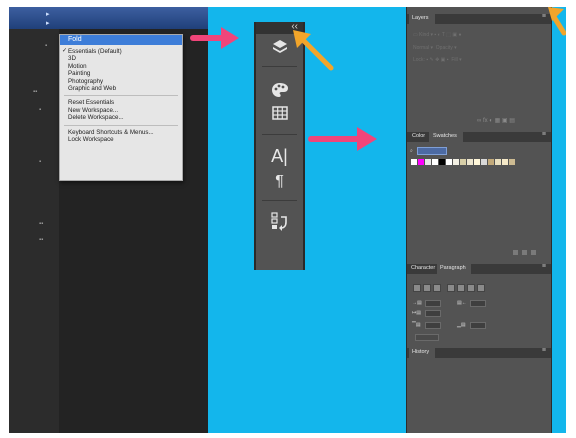 Image resolution: width=576 pixels, height=438 pixels. Describe the element at coordinates (121, 81) in the screenshot. I see `menu-item-photography: Photography` at that location.